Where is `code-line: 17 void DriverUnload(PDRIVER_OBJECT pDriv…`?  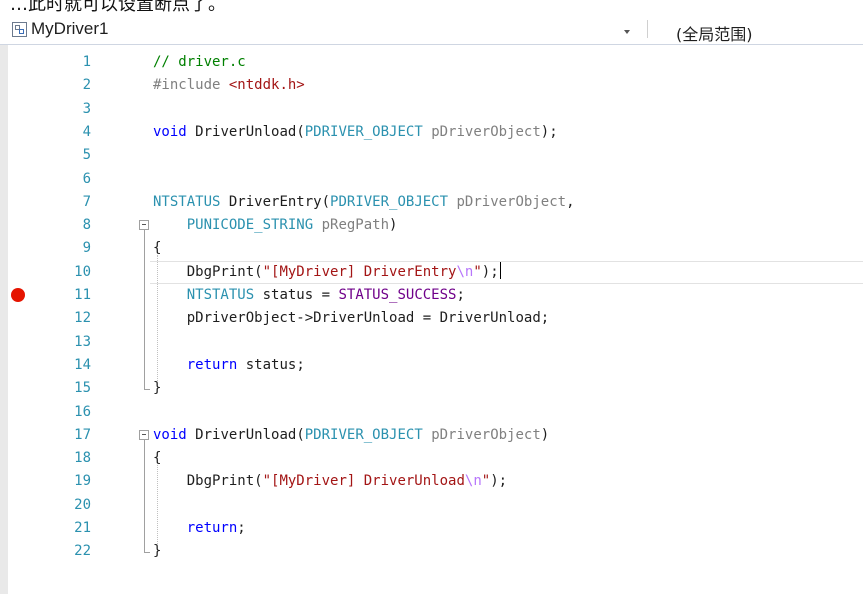
code-line: 17 void DriverUnload(PDRIVER_OBJECT pDriv… is located at coordinates (431, 435).